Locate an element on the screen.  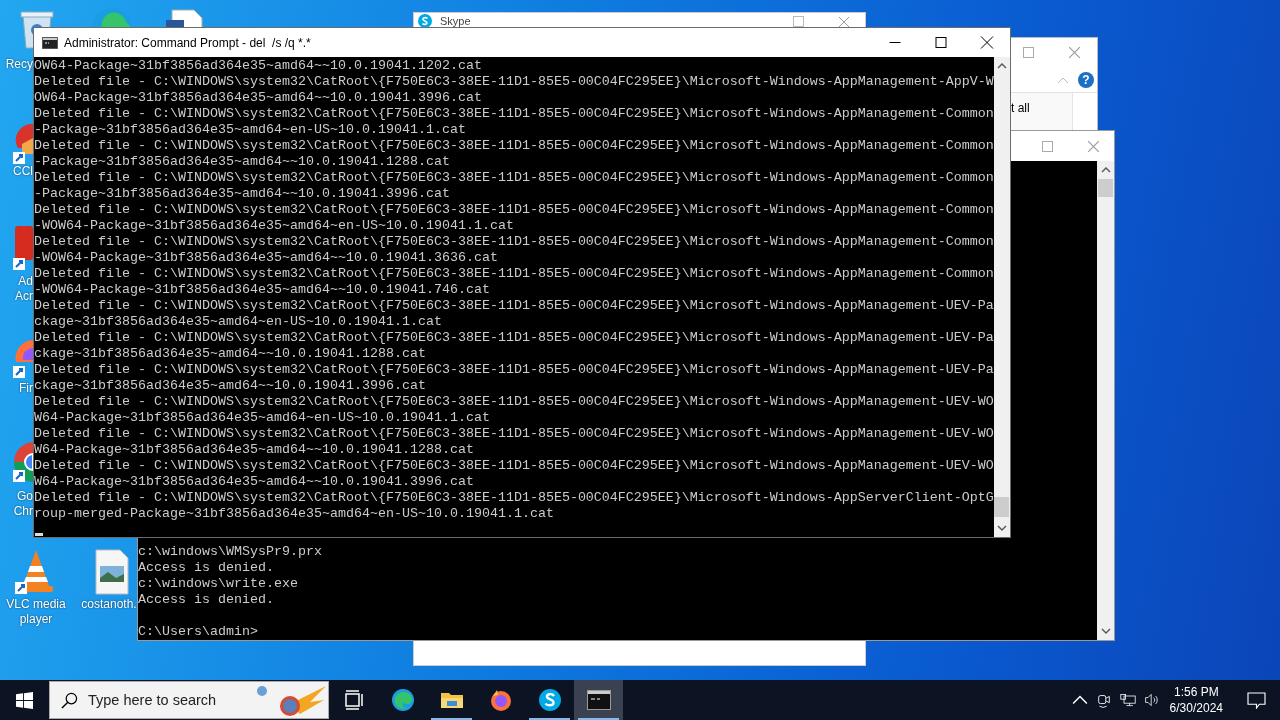
console-line: W64-Package~31bf3856ad364e35~amd64~en-US~10.0.19041.1.cat is located at coordinates (262, 418).